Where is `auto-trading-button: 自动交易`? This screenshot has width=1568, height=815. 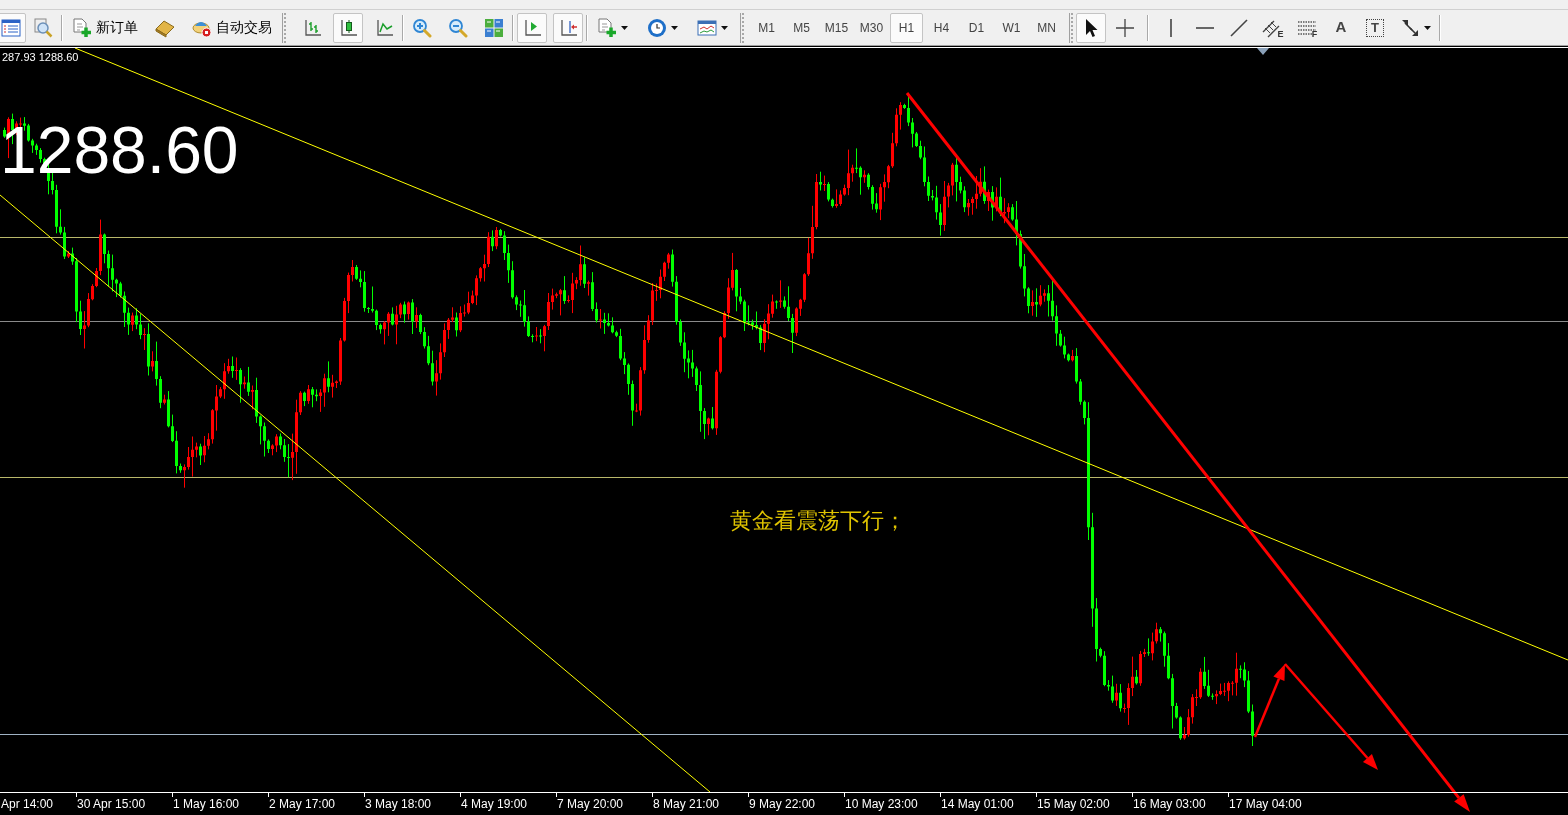 auto-trading-button: 自动交易 is located at coordinates (232, 27).